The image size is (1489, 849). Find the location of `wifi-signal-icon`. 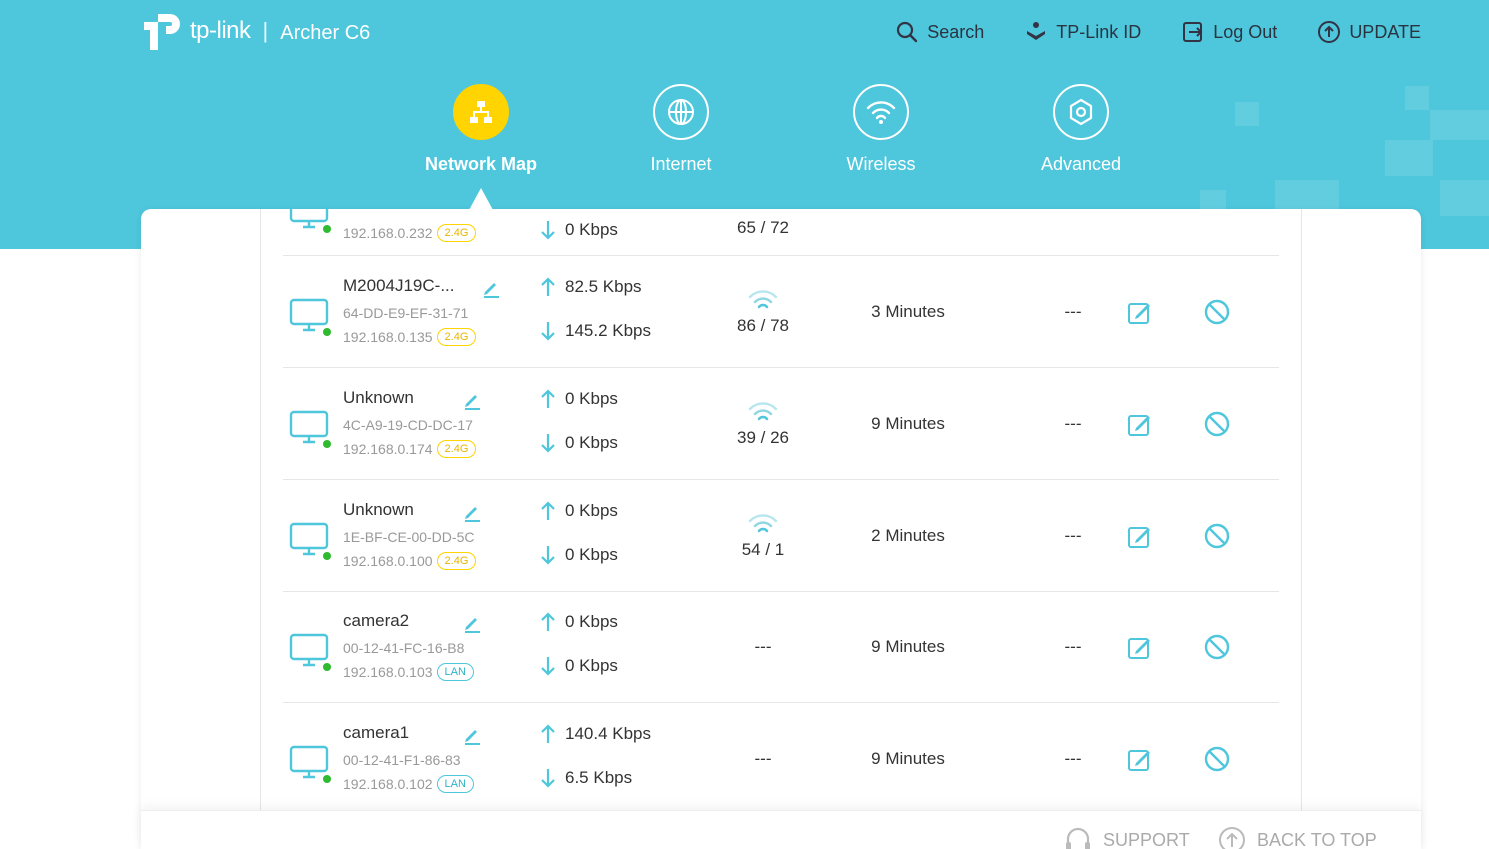

wifi-signal-icon is located at coordinates (763, 523).